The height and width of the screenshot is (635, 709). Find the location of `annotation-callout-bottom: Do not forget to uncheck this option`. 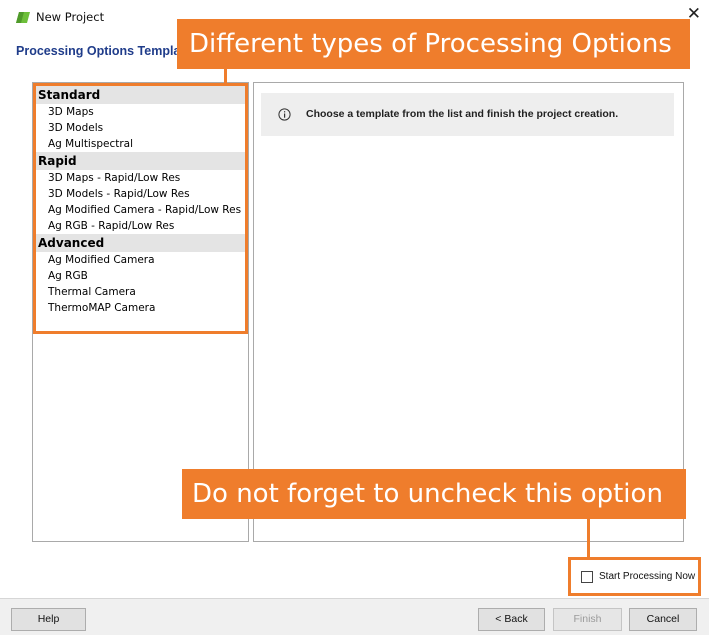

annotation-callout-bottom: Do not forget to uncheck this option is located at coordinates (434, 494).